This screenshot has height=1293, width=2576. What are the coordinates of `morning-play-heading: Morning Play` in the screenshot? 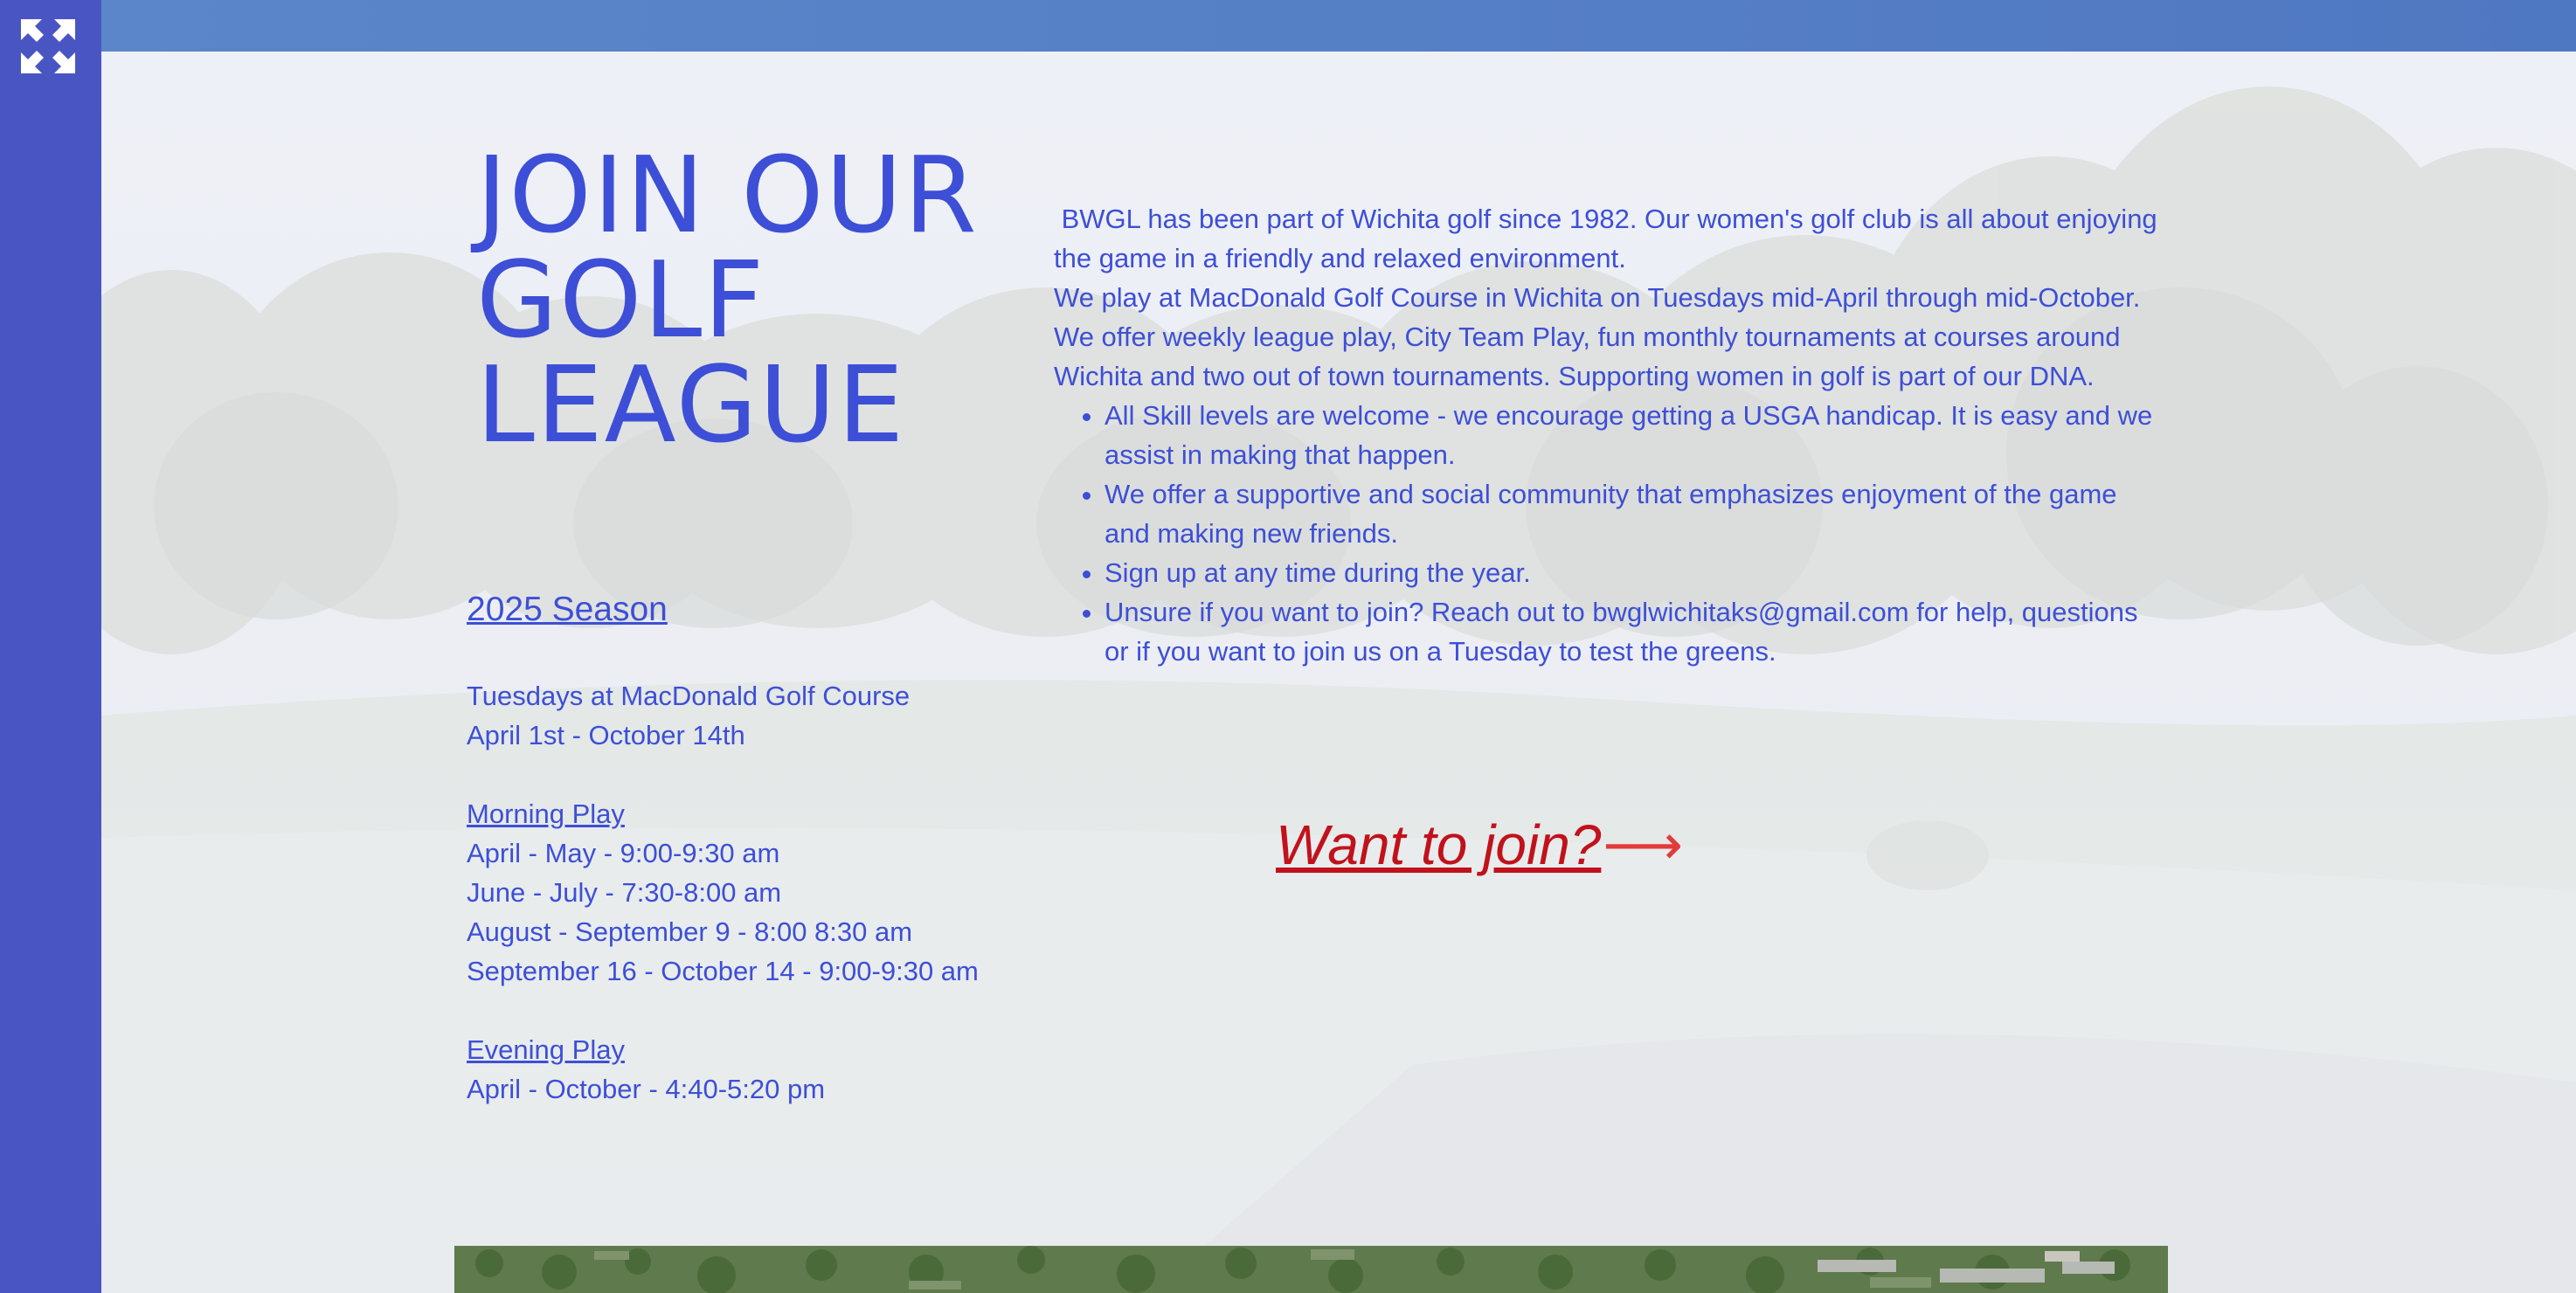 It's located at (772, 813).